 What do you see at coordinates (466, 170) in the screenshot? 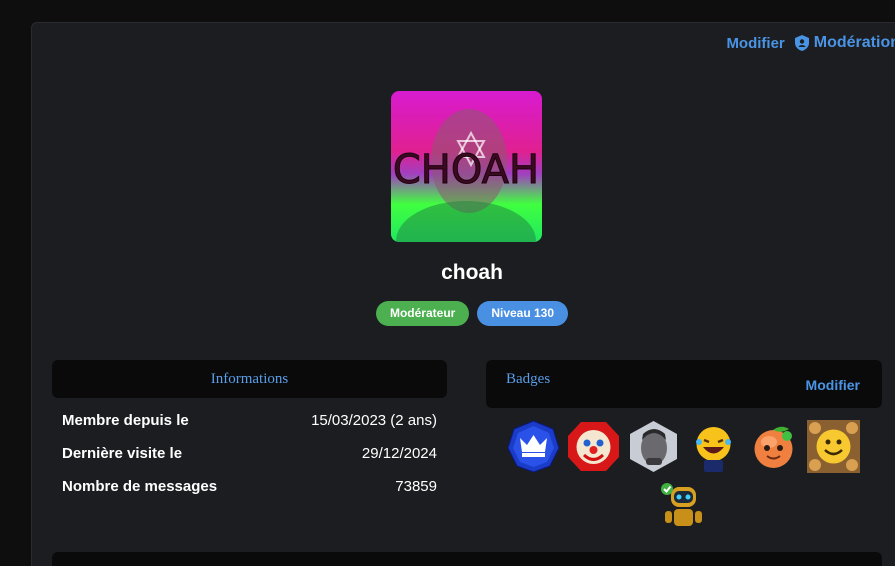
I see `svg-text: CHOAH` at bounding box center [466, 170].